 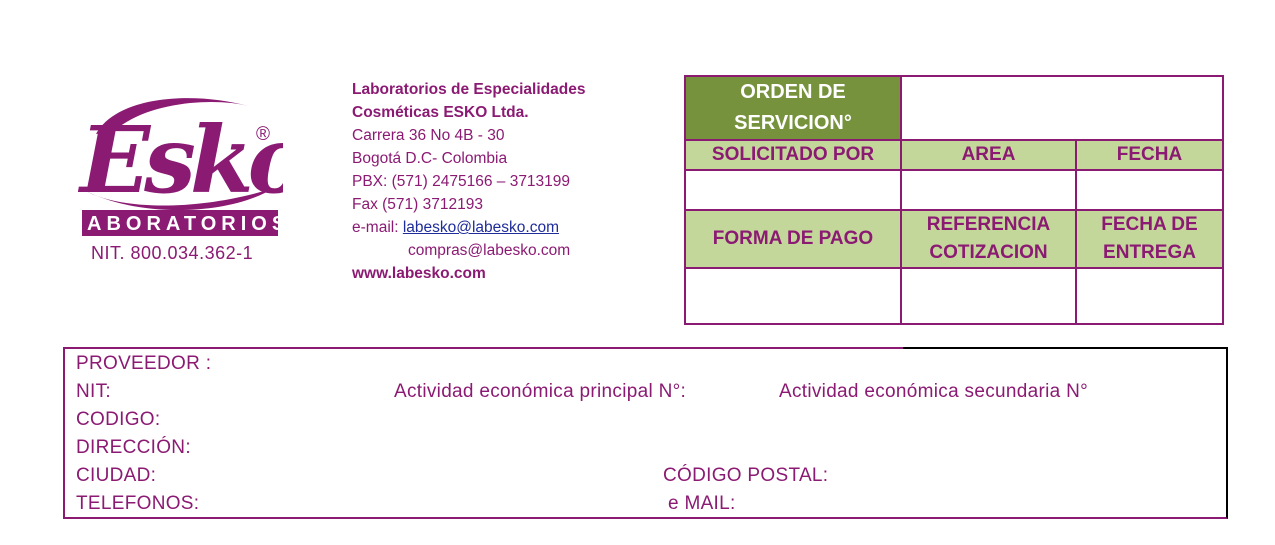 I want to click on company-email-line: e-mail: labesko@labesko.com, so click(x=468, y=227).